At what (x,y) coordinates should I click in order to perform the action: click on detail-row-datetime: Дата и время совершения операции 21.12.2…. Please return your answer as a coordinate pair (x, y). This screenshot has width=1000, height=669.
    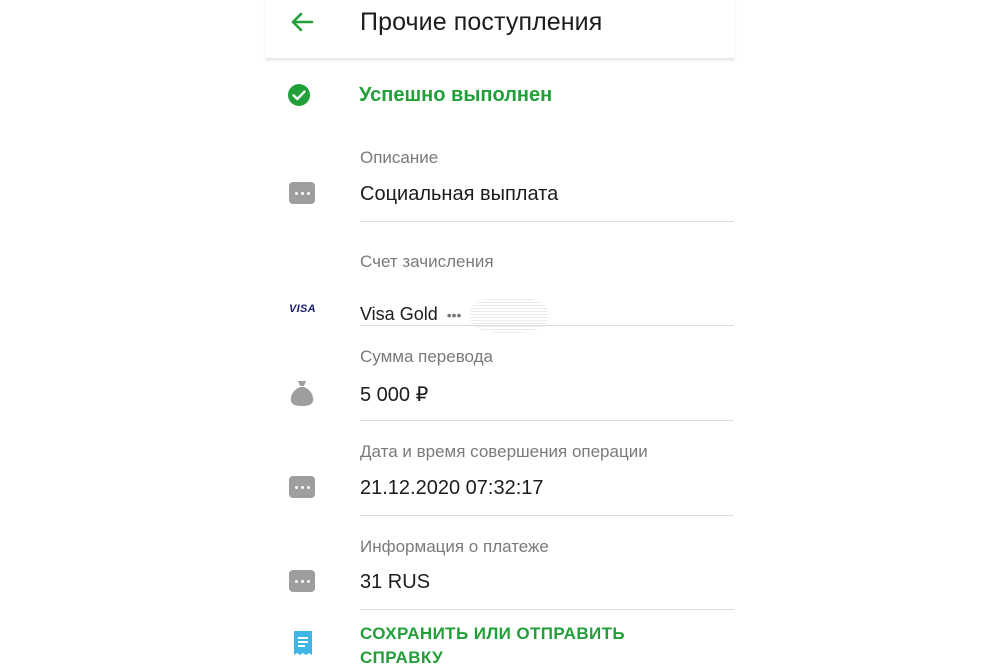
    Looking at the image, I should click on (500, 479).